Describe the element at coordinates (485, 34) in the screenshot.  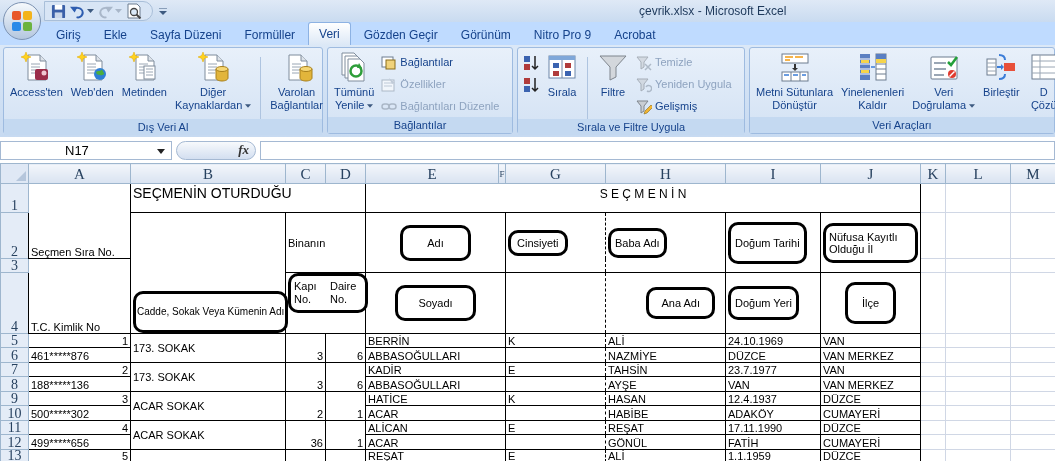
I see `ribbon-tab: Görünüm` at that location.